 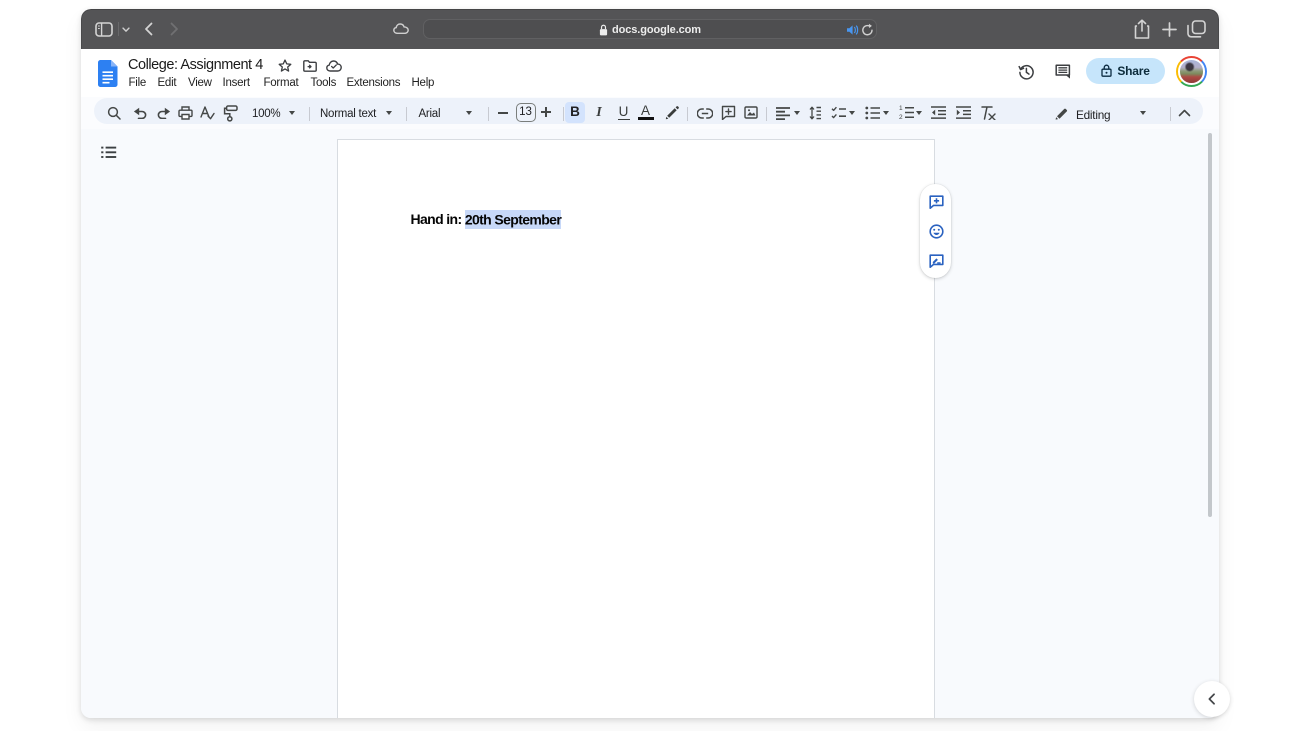 What do you see at coordinates (901, 117) in the screenshot?
I see `svg-text: 2` at bounding box center [901, 117].